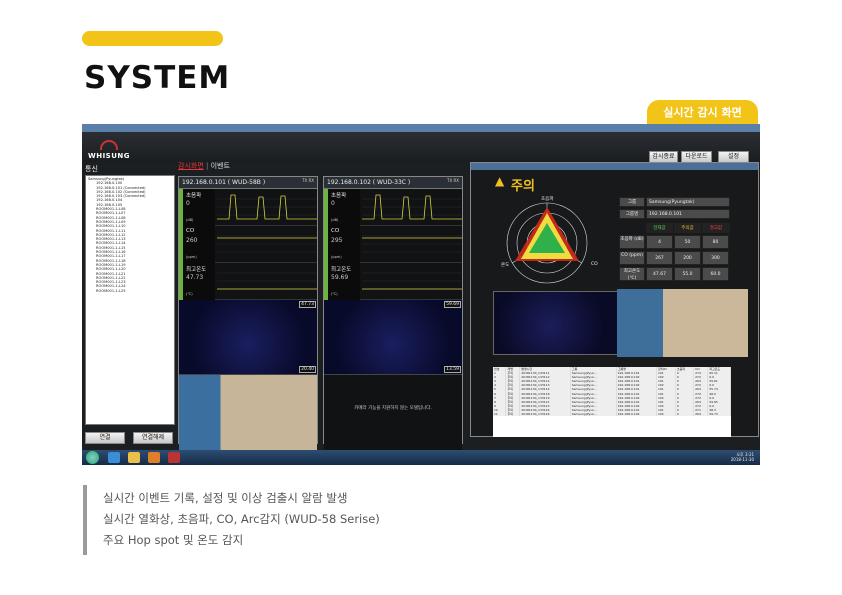 This screenshot has width=842, height=595. What do you see at coordinates (307, 369) in the screenshot?
I see `therm-min: 20.40` at bounding box center [307, 369].